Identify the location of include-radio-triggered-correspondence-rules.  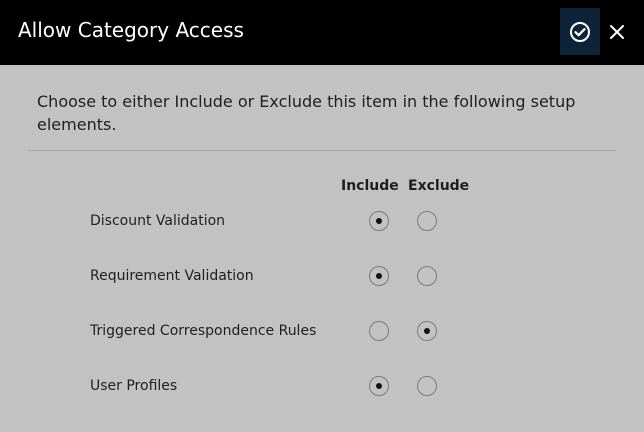
(379, 331).